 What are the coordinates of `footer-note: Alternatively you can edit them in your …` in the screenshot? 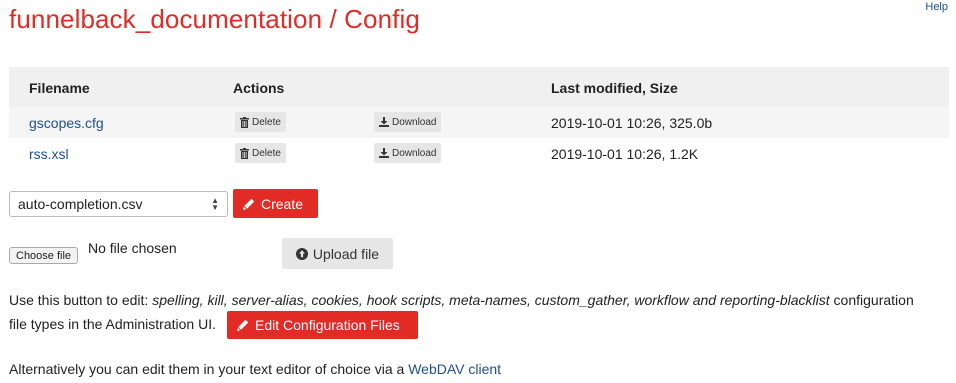 It's located at (255, 369).